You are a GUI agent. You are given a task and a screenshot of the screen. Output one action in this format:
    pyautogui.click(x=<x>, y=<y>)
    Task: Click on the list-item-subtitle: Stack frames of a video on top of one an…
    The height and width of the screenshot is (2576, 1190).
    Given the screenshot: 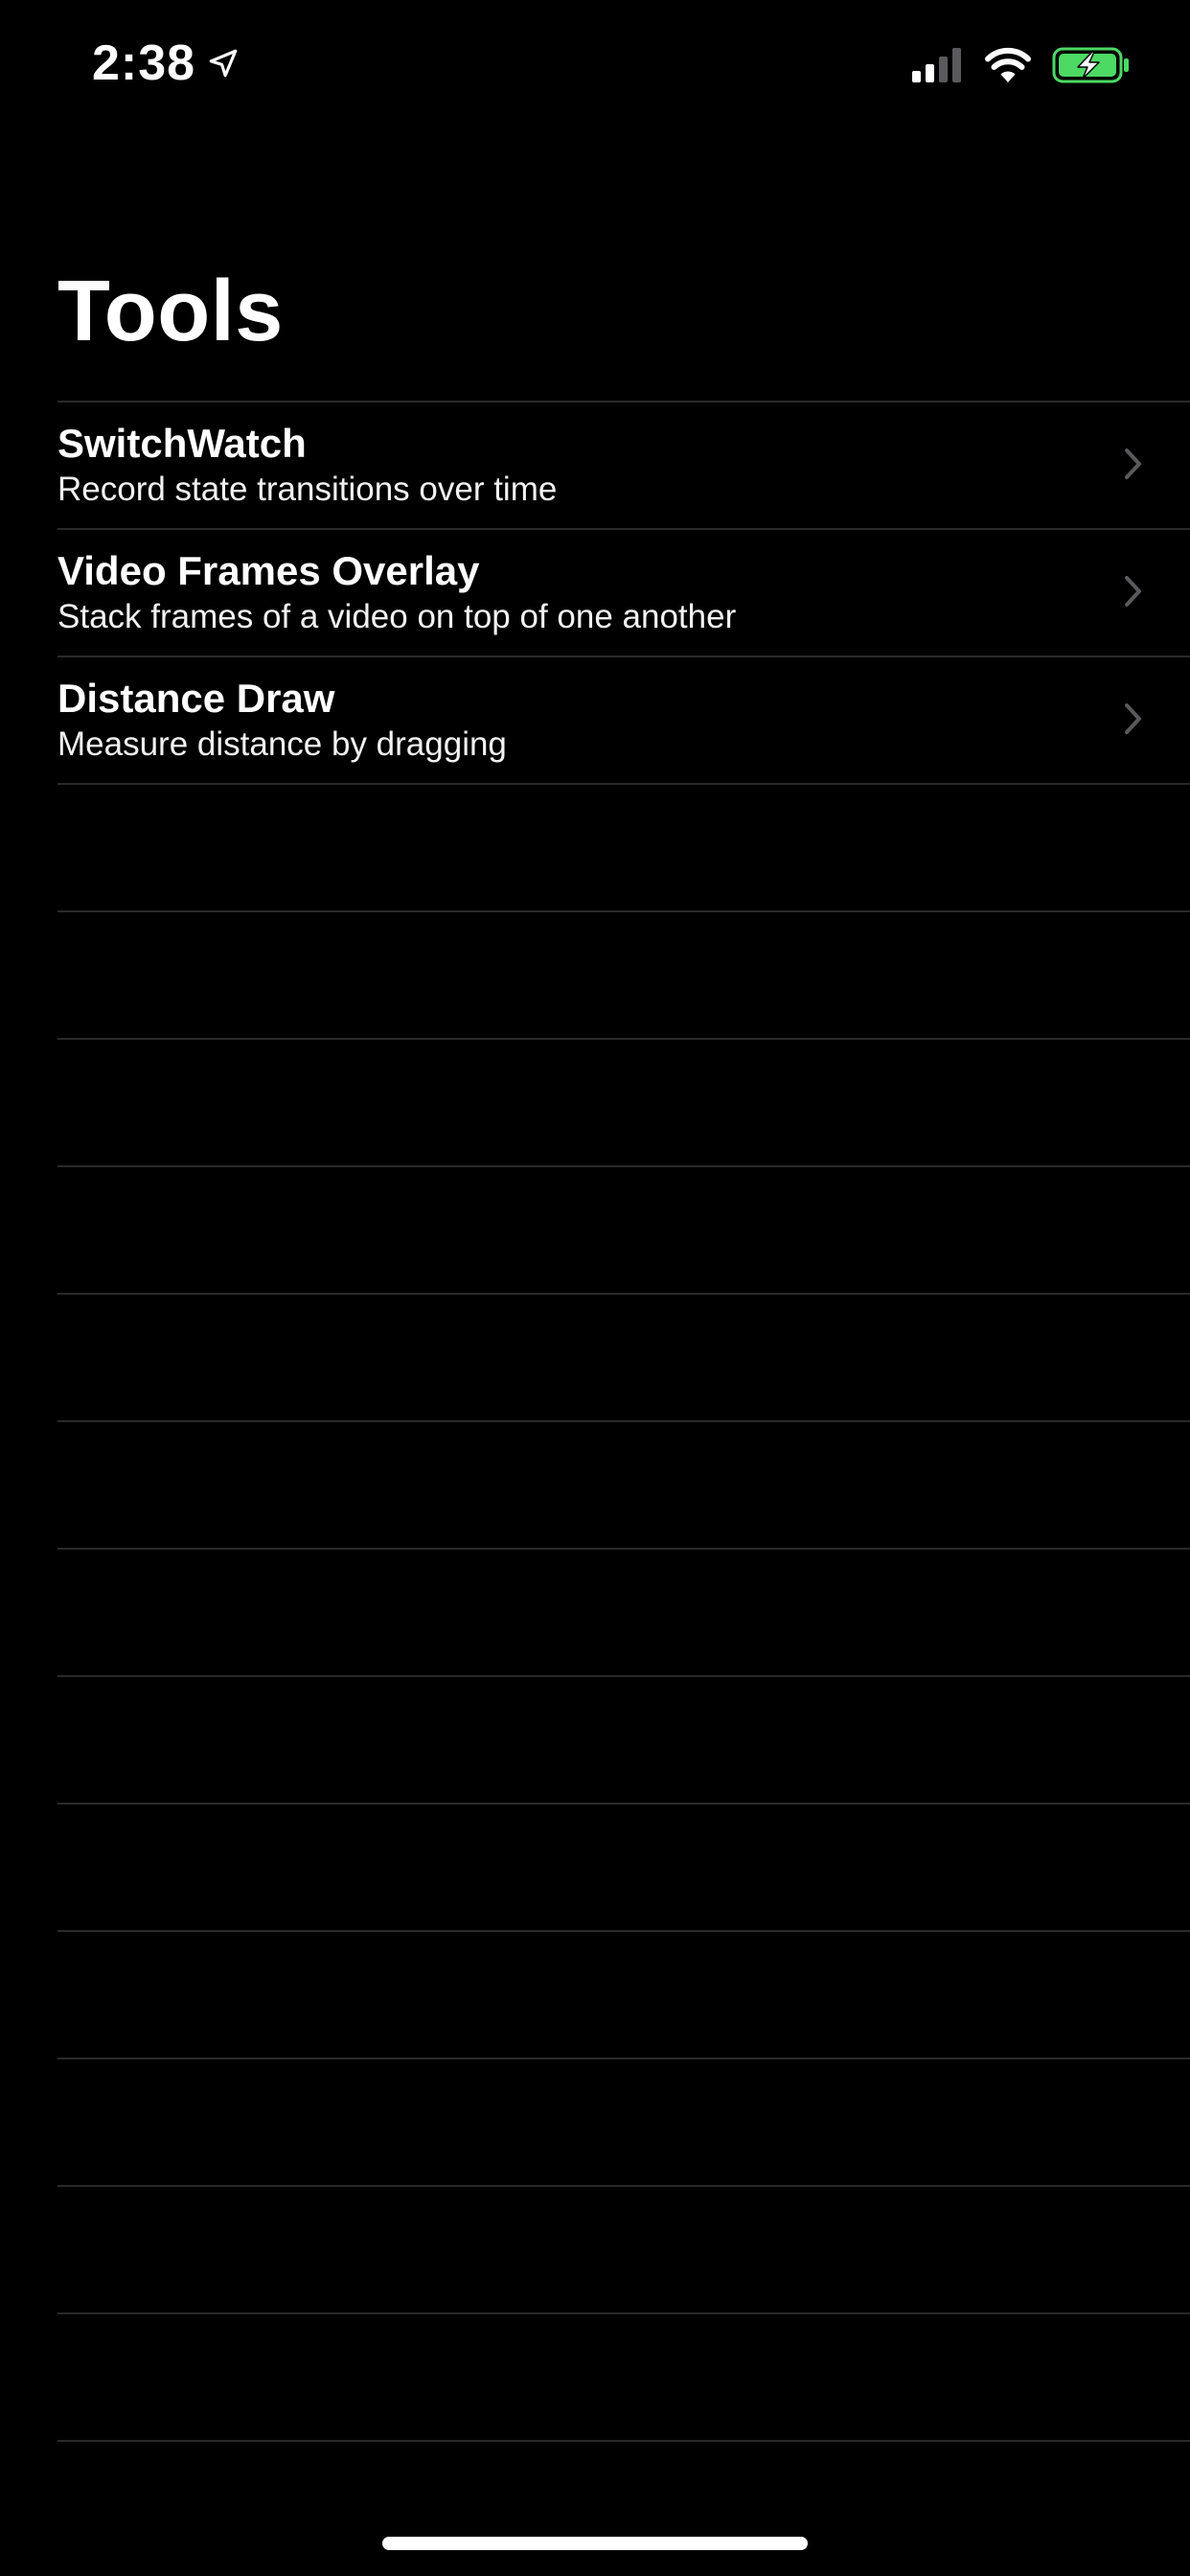 What is the action you would take?
    pyautogui.click(x=397, y=616)
    